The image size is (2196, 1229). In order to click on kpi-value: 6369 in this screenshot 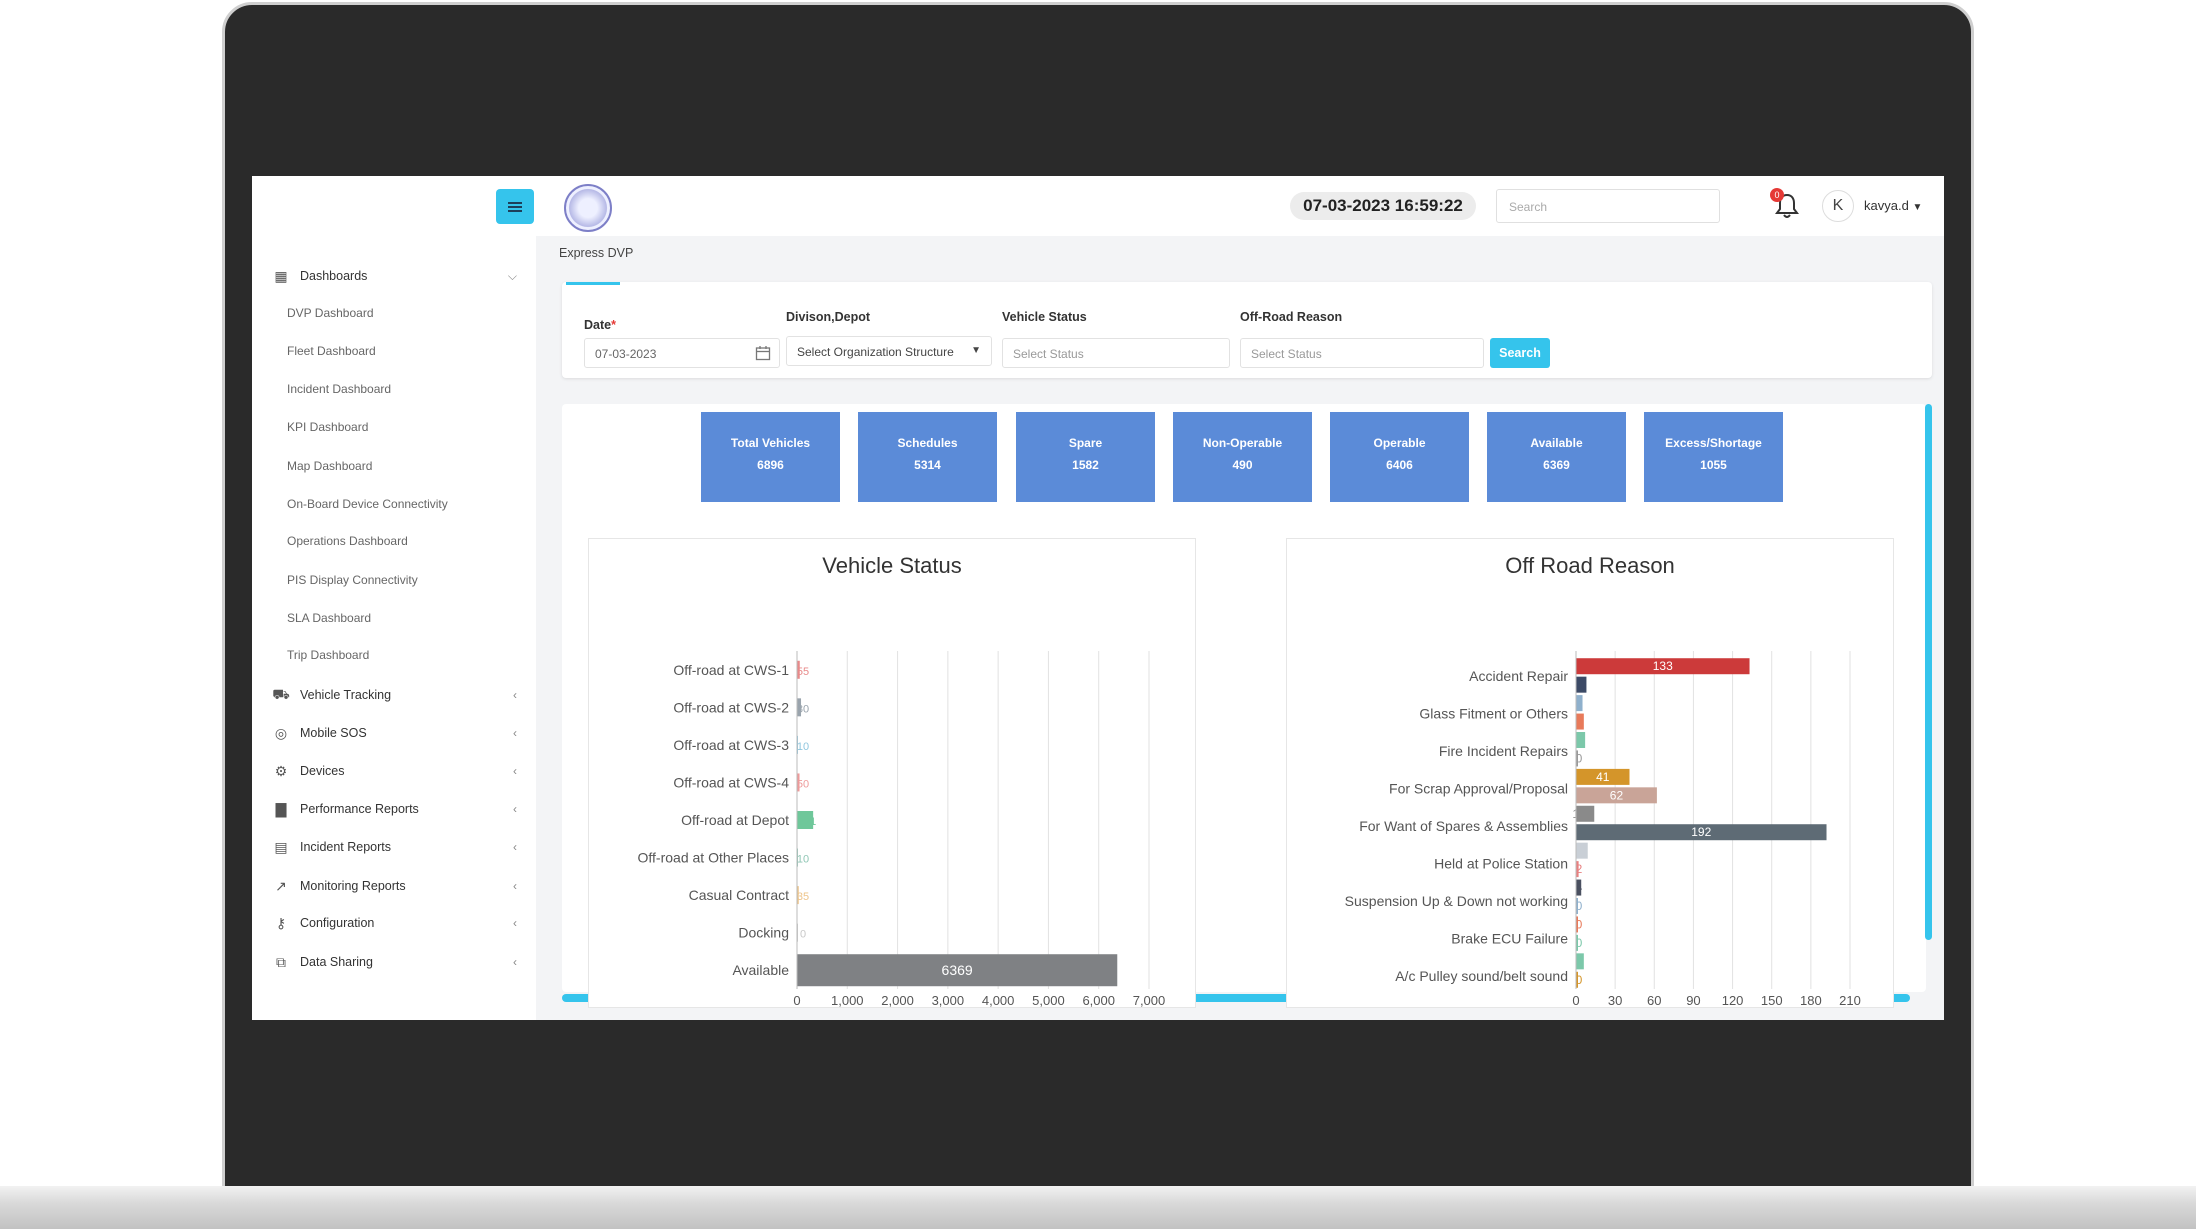, I will do `click(1556, 465)`.